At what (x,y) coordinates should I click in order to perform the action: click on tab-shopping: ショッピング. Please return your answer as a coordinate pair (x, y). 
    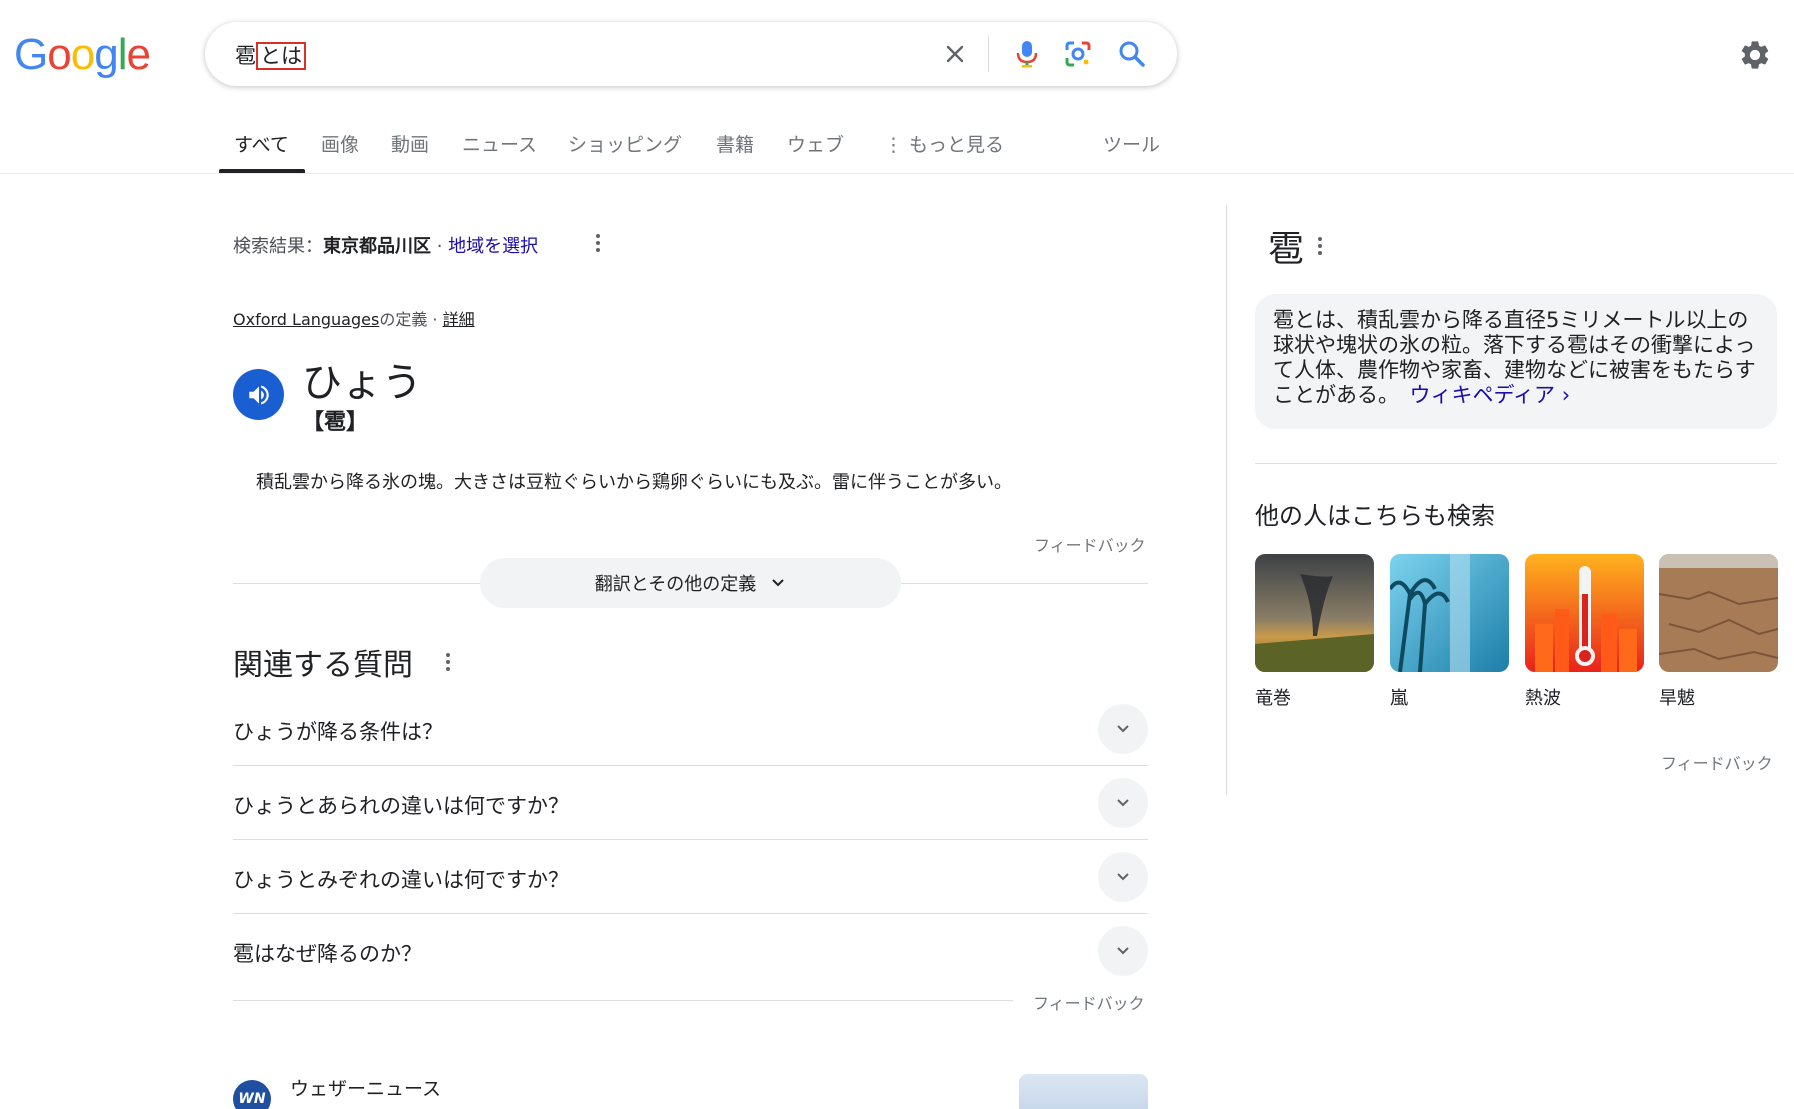
    Looking at the image, I should click on (625, 143).